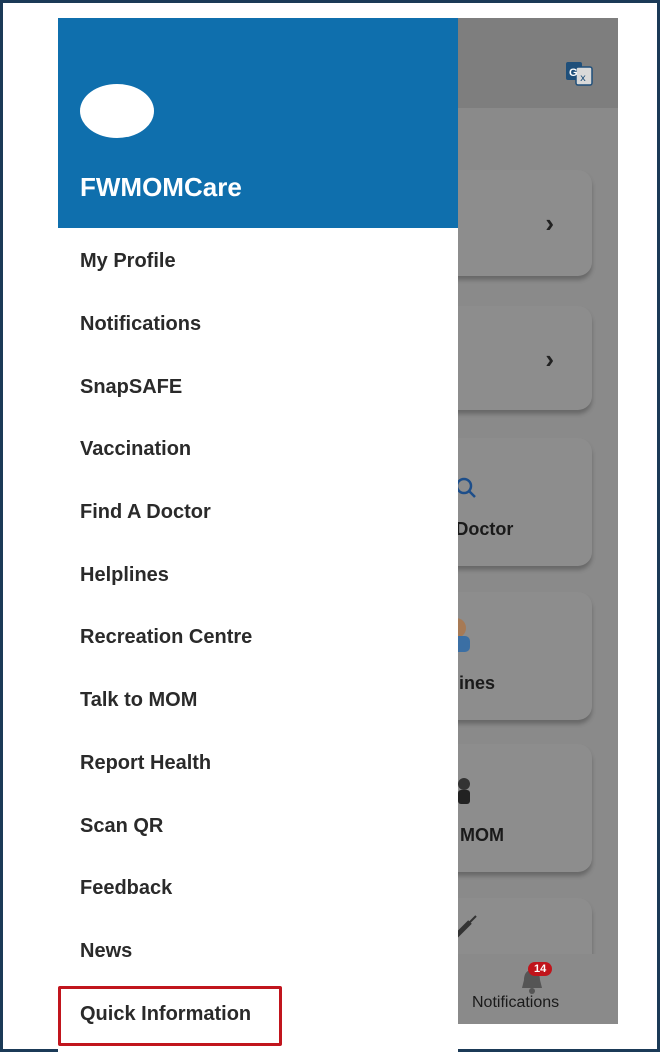 Image resolution: width=666 pixels, height=1058 pixels. Describe the element at coordinates (161, 187) in the screenshot. I see `app-name: FWMOMCare` at that location.